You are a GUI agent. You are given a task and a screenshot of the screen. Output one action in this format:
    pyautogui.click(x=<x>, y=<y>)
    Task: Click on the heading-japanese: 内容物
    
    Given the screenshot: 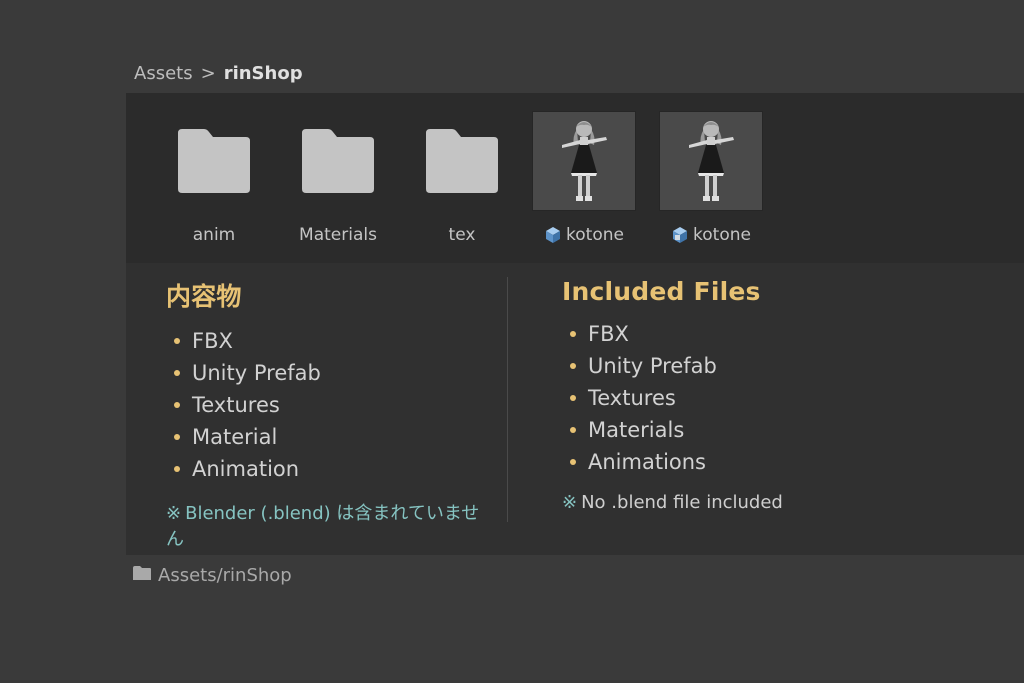 What is the action you would take?
    pyautogui.click(x=204, y=296)
    